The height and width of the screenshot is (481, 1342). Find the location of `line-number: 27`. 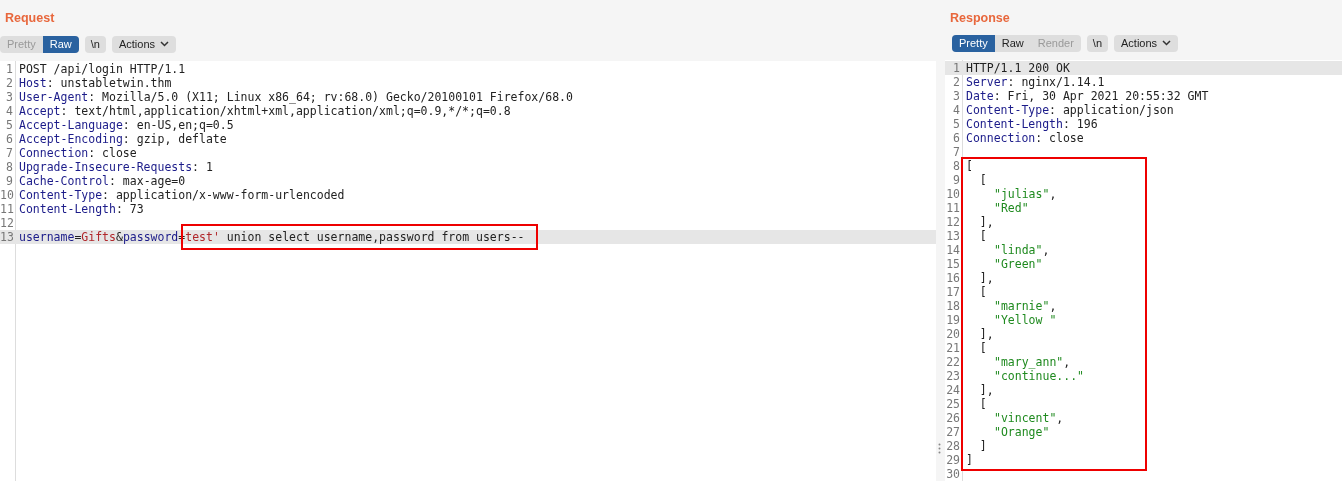

line-number: 27 is located at coordinates (952, 432).